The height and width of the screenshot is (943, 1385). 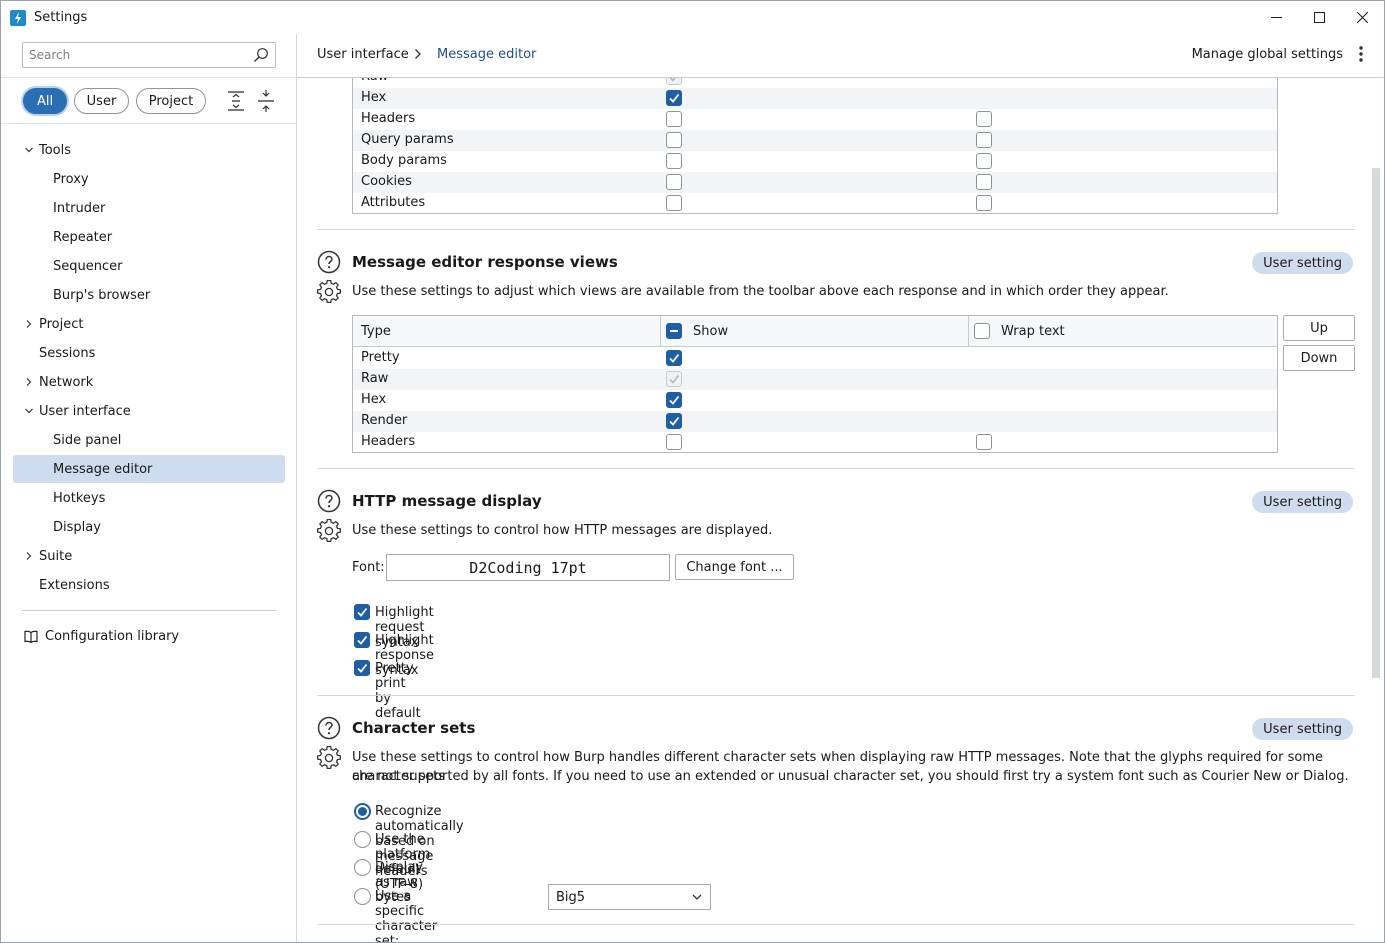 What do you see at coordinates (815, 140) in the screenshot?
I see `table-row: Query params` at bounding box center [815, 140].